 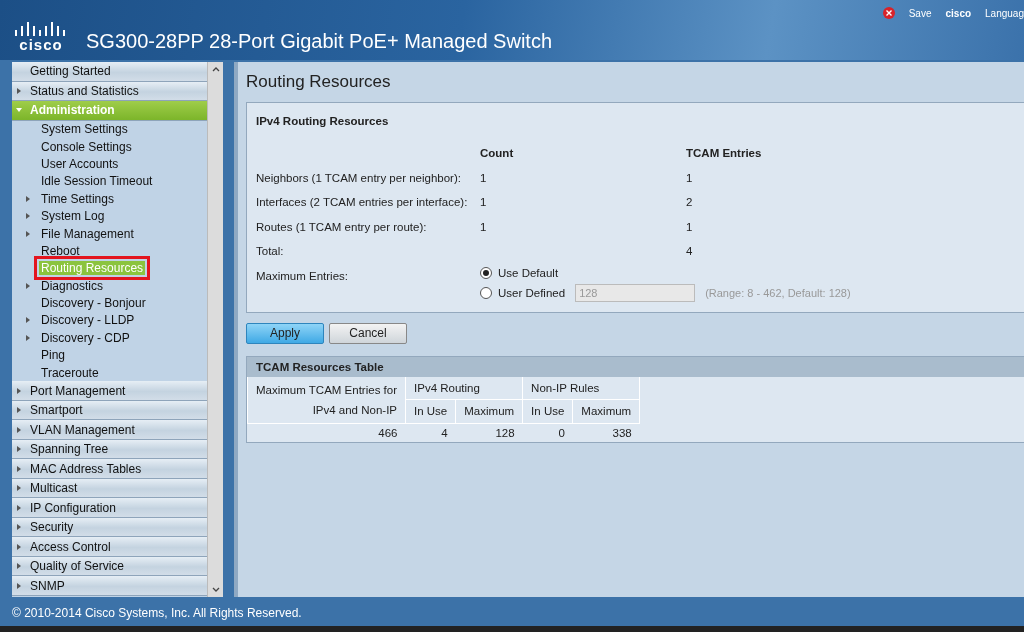 I want to click on column-header: Non-IP Rules, so click(x=581, y=388).